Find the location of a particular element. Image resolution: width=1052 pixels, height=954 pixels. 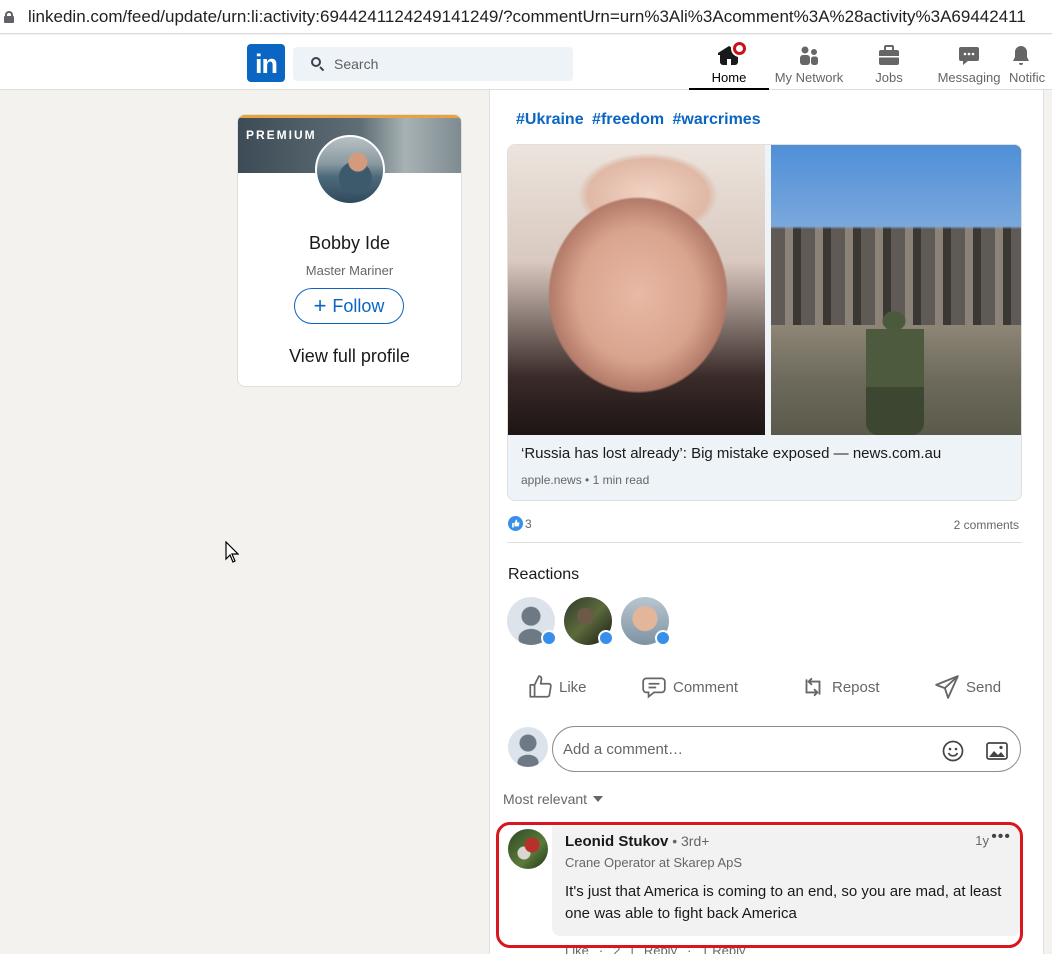

comment-icon is located at coordinates (654, 688).